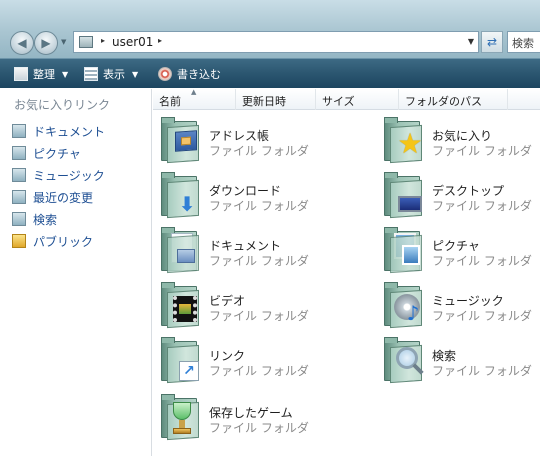 The width and height of the screenshot is (540, 456). I want to click on burn-label: 書き込む, so click(199, 74).